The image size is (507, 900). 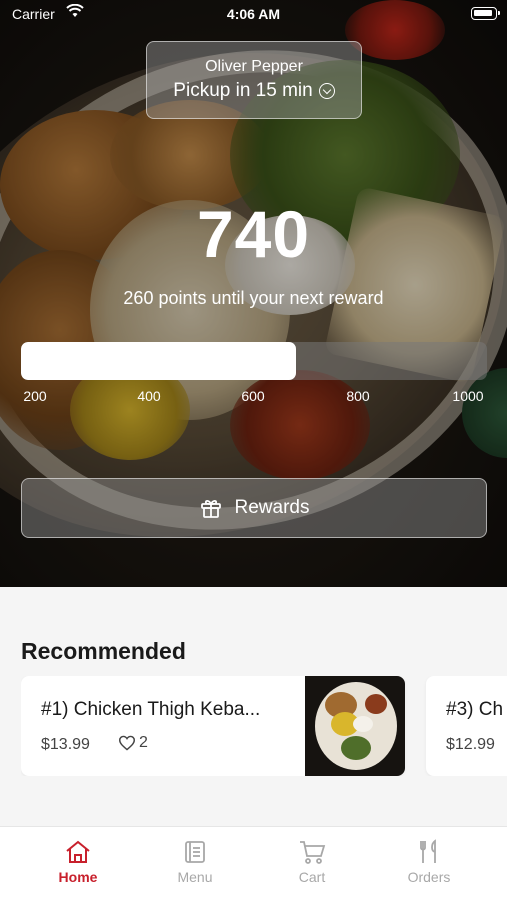 What do you see at coordinates (195, 877) in the screenshot?
I see `tab-label: Menu` at bounding box center [195, 877].